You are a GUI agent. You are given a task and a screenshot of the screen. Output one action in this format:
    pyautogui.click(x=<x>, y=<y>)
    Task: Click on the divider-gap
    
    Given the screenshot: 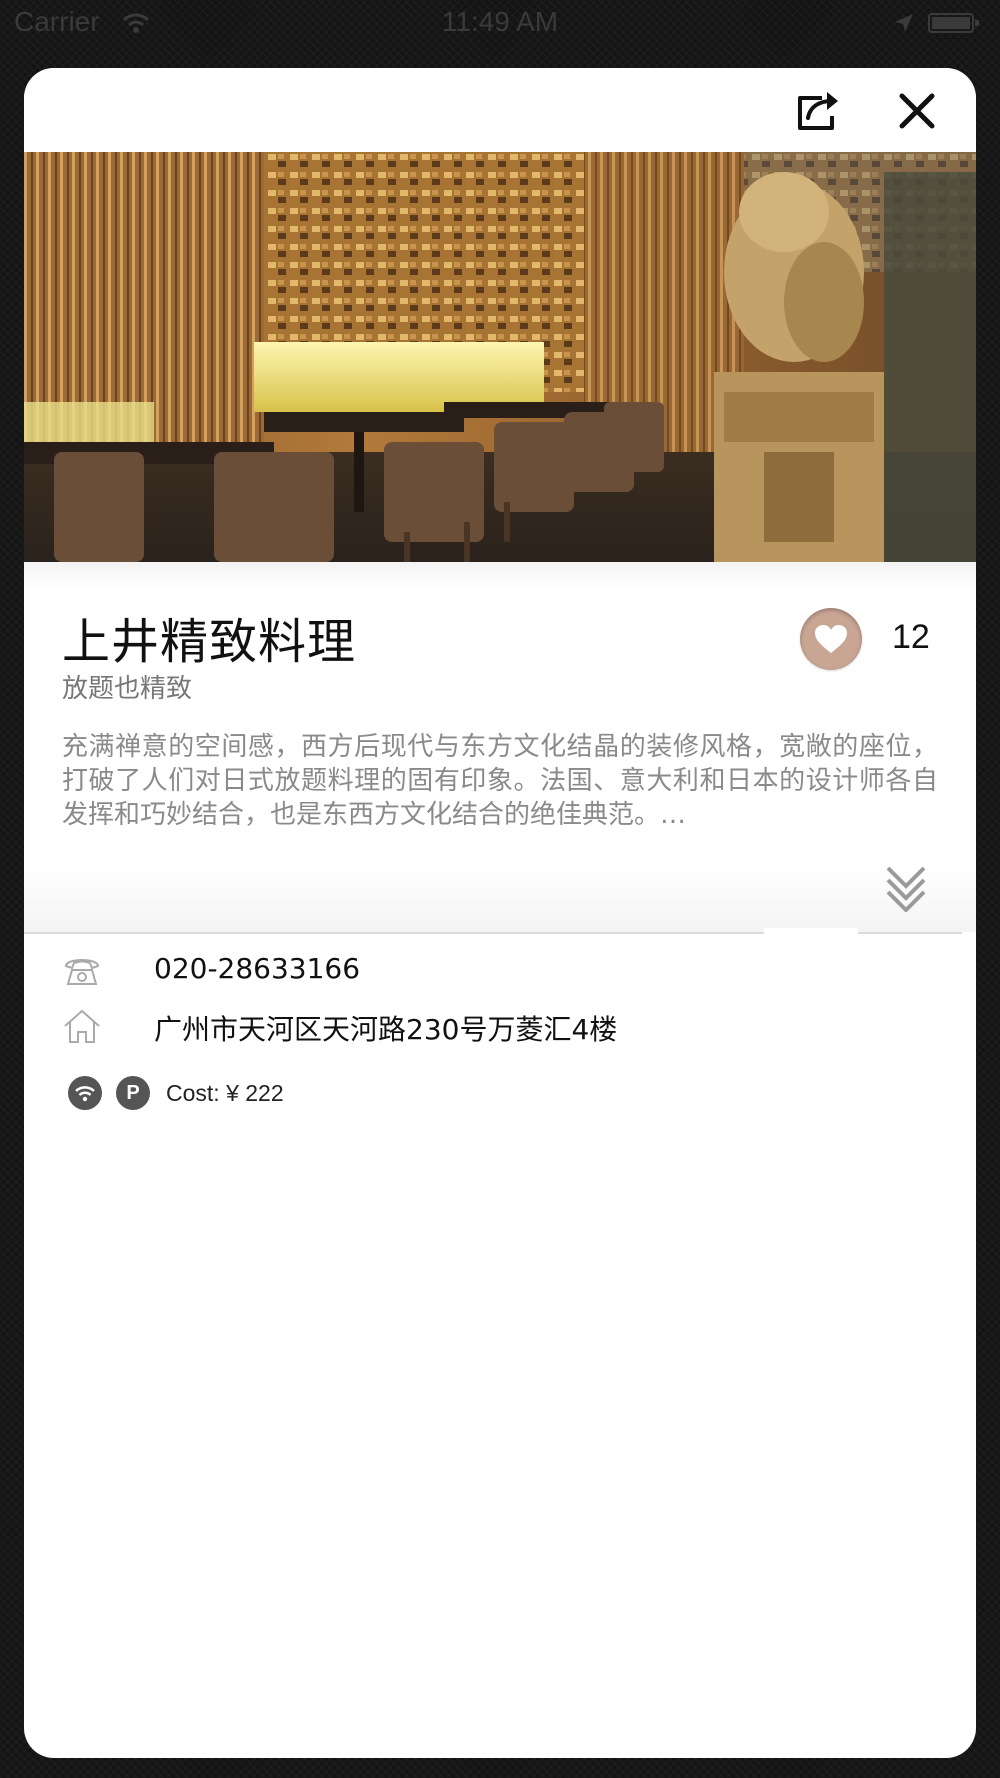 What is the action you would take?
    pyautogui.click(x=811, y=932)
    